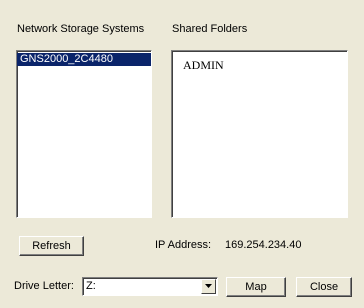  Describe the element at coordinates (324, 287) in the screenshot. I see `close-button: Close` at that location.